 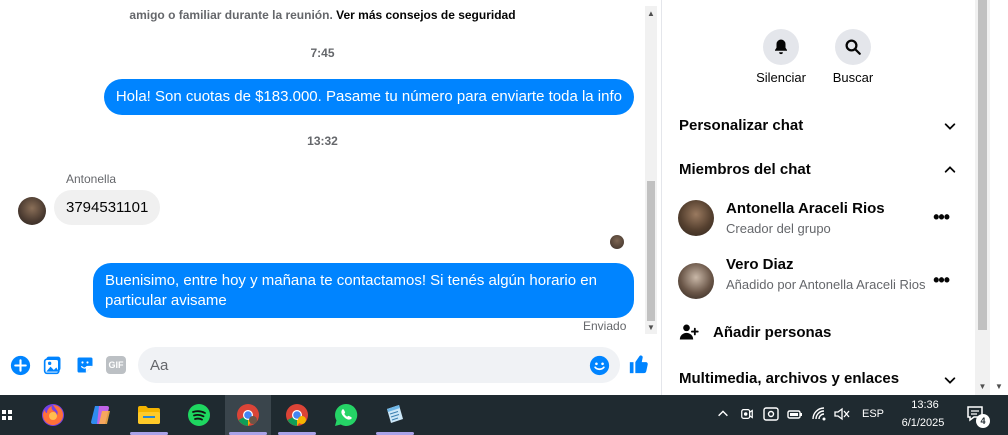 What do you see at coordinates (346, 415) in the screenshot?
I see `whatsapp-icon` at bounding box center [346, 415].